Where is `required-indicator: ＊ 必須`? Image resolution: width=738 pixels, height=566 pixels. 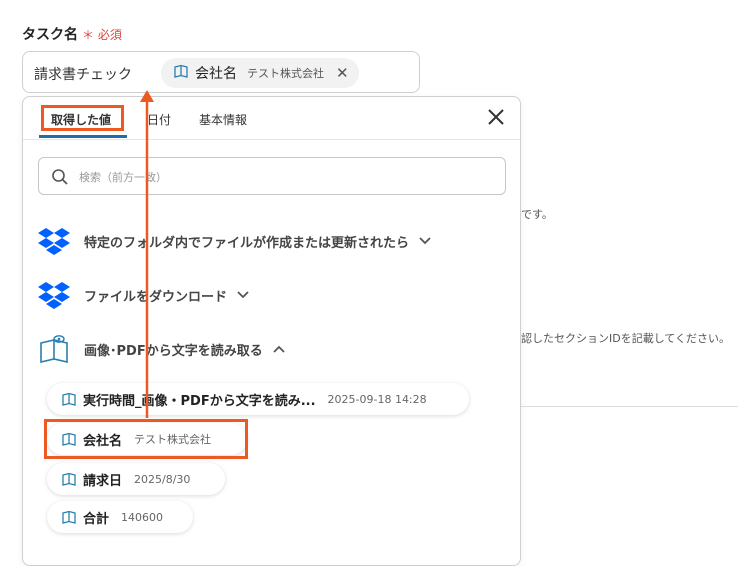
required-indicator: ＊ 必須 is located at coordinates (102, 35).